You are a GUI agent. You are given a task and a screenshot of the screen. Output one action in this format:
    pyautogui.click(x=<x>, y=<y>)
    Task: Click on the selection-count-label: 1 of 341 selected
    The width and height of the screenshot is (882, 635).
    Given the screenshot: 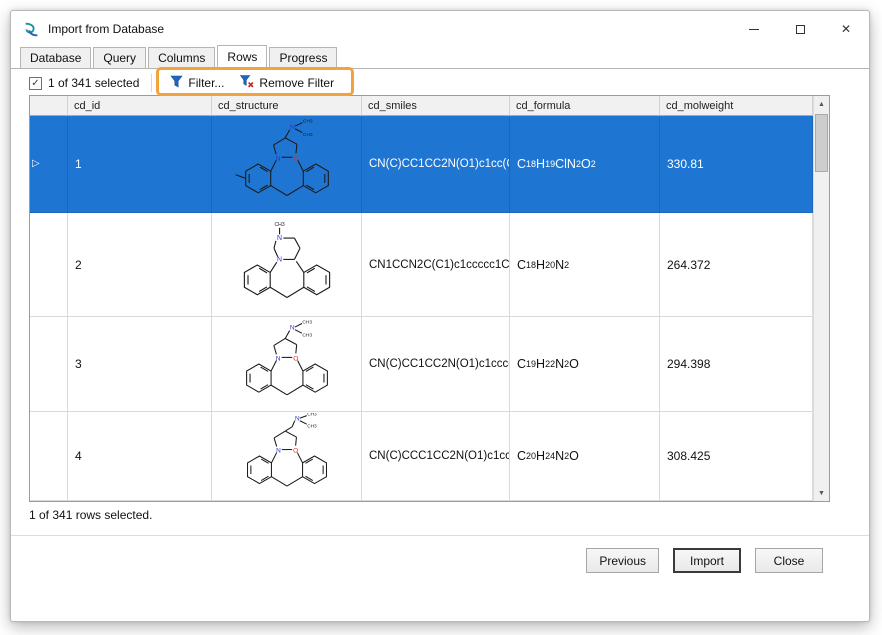 What is the action you would take?
    pyautogui.click(x=94, y=83)
    